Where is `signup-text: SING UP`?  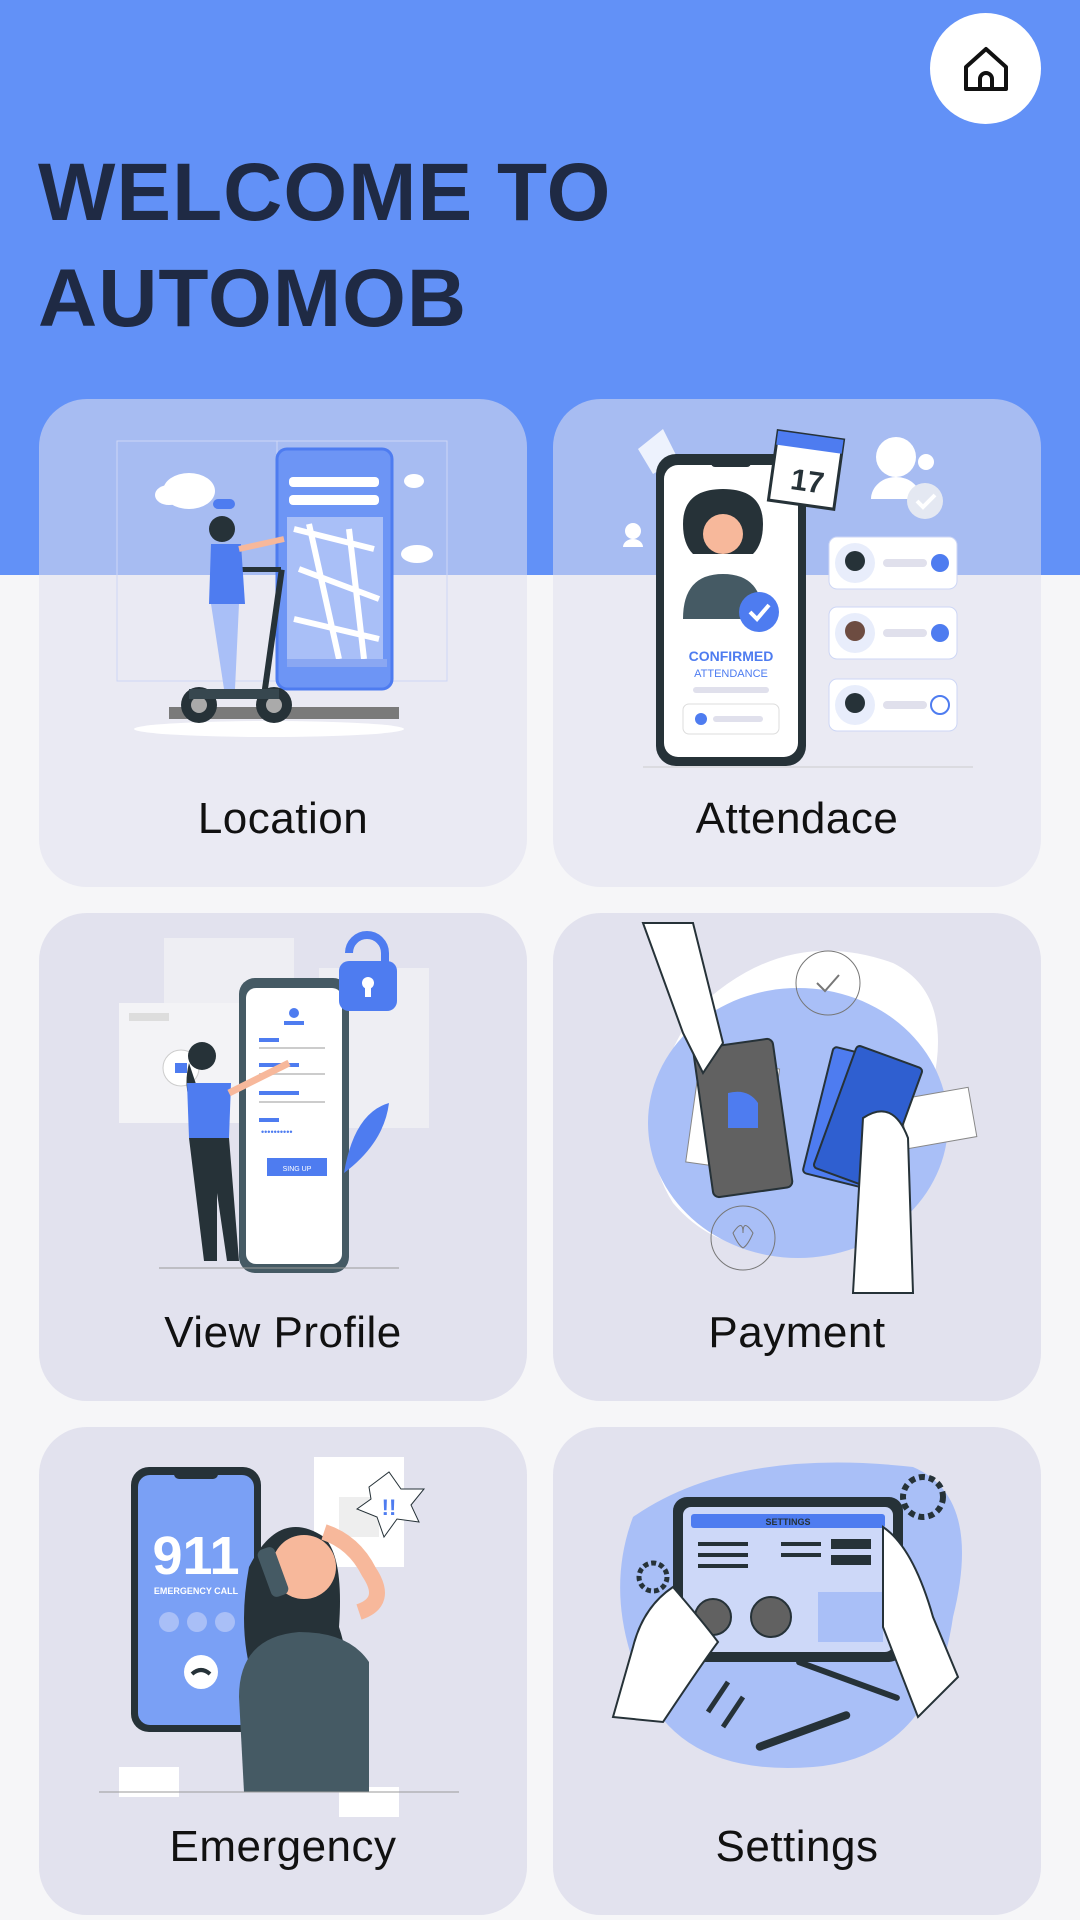 signup-text: SING UP is located at coordinates (297, 1169).